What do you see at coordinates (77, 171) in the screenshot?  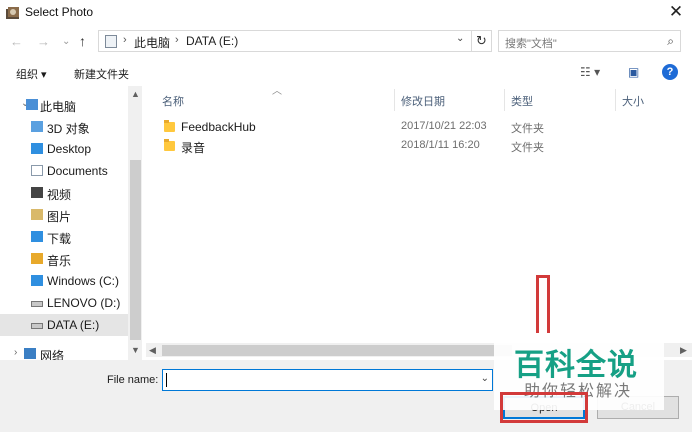 I see `sidebar-item-label: Documents` at bounding box center [77, 171].